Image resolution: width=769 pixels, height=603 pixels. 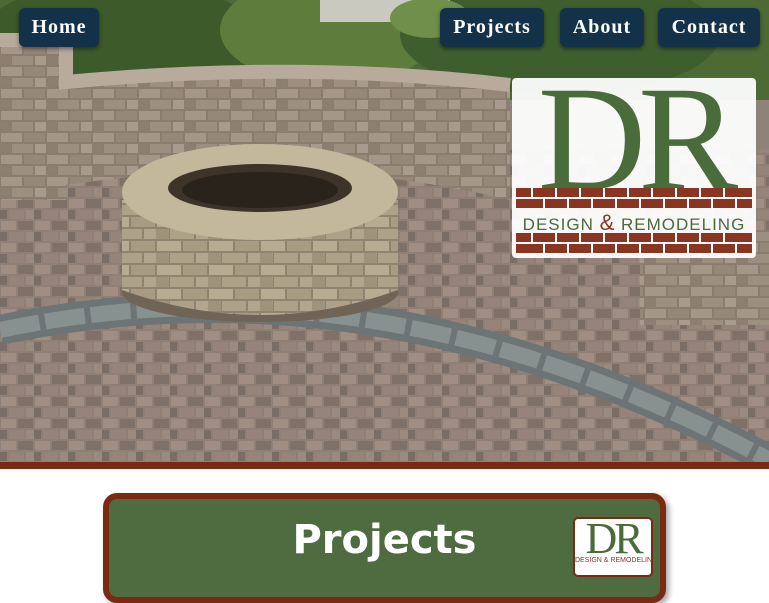 What do you see at coordinates (59, 27) in the screenshot?
I see `nav-home-button: Home` at bounding box center [59, 27].